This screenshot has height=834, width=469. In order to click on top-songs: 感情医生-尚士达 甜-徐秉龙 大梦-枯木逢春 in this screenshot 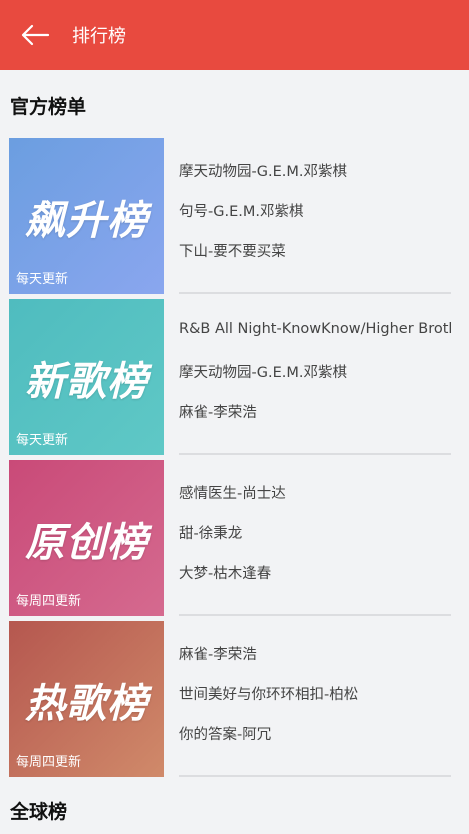, I will do `click(315, 538)`.